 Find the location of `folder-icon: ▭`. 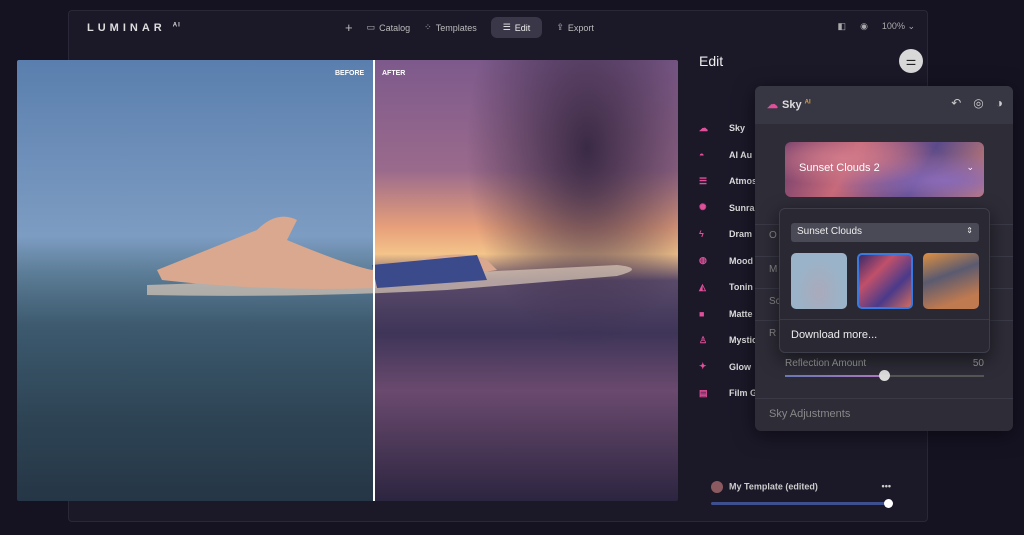

folder-icon: ▭ is located at coordinates (371, 27).